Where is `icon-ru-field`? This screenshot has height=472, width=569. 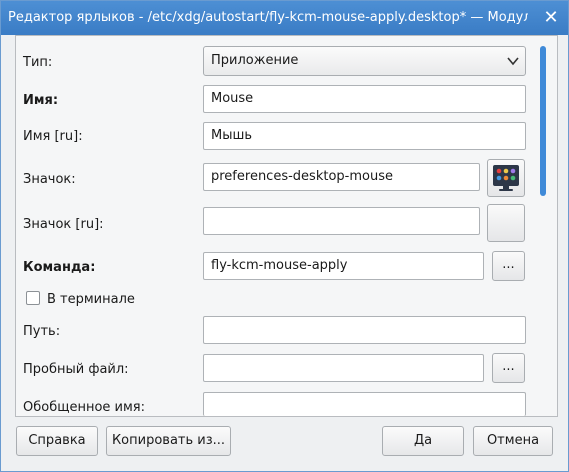 icon-ru-field is located at coordinates (341, 221).